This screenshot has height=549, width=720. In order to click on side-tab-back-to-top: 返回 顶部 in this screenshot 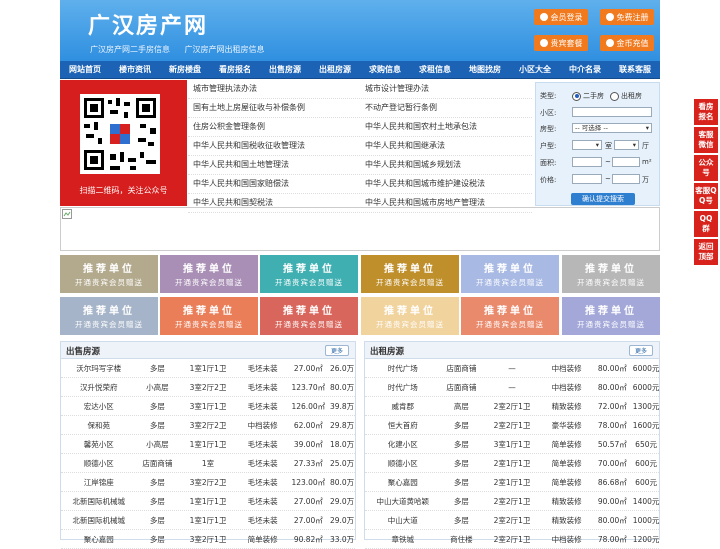, I will do `click(706, 252)`.